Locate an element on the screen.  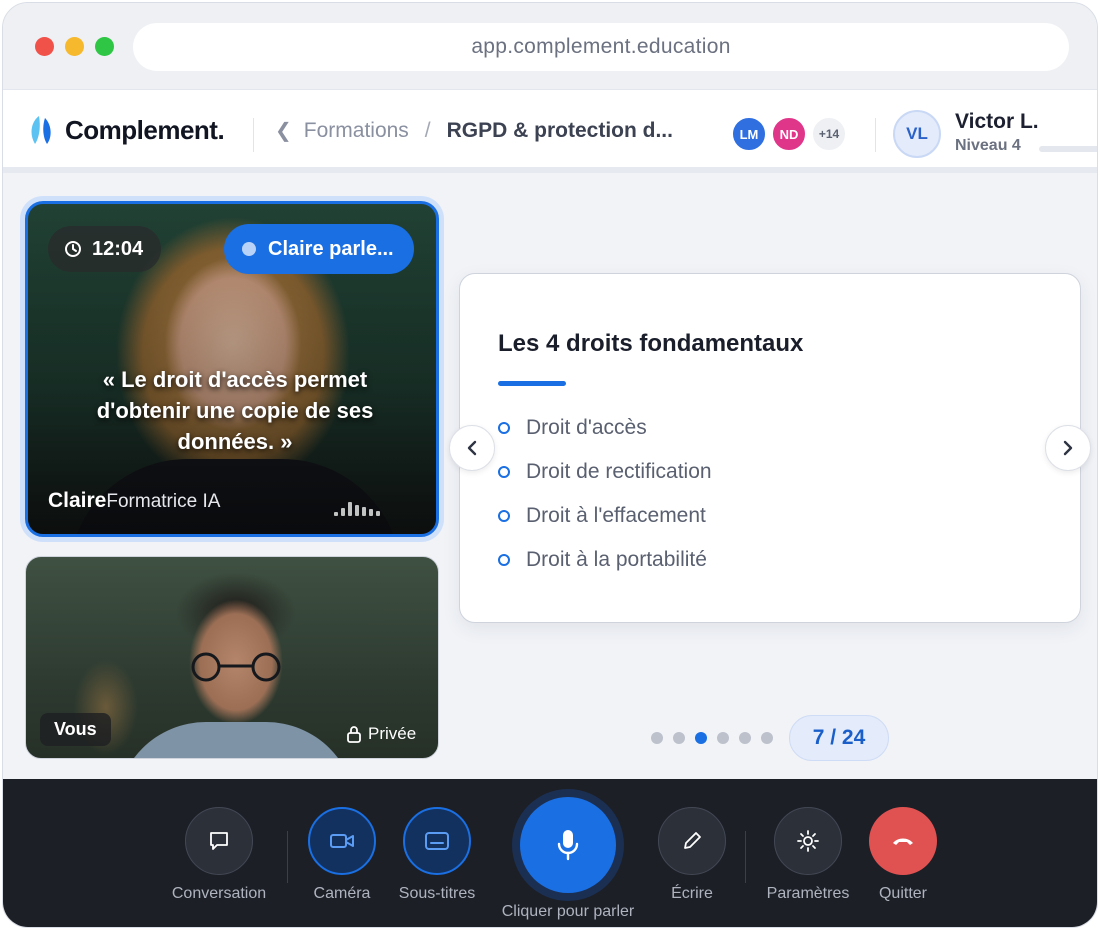
privacy-label: Privée is located at coordinates (392, 733).